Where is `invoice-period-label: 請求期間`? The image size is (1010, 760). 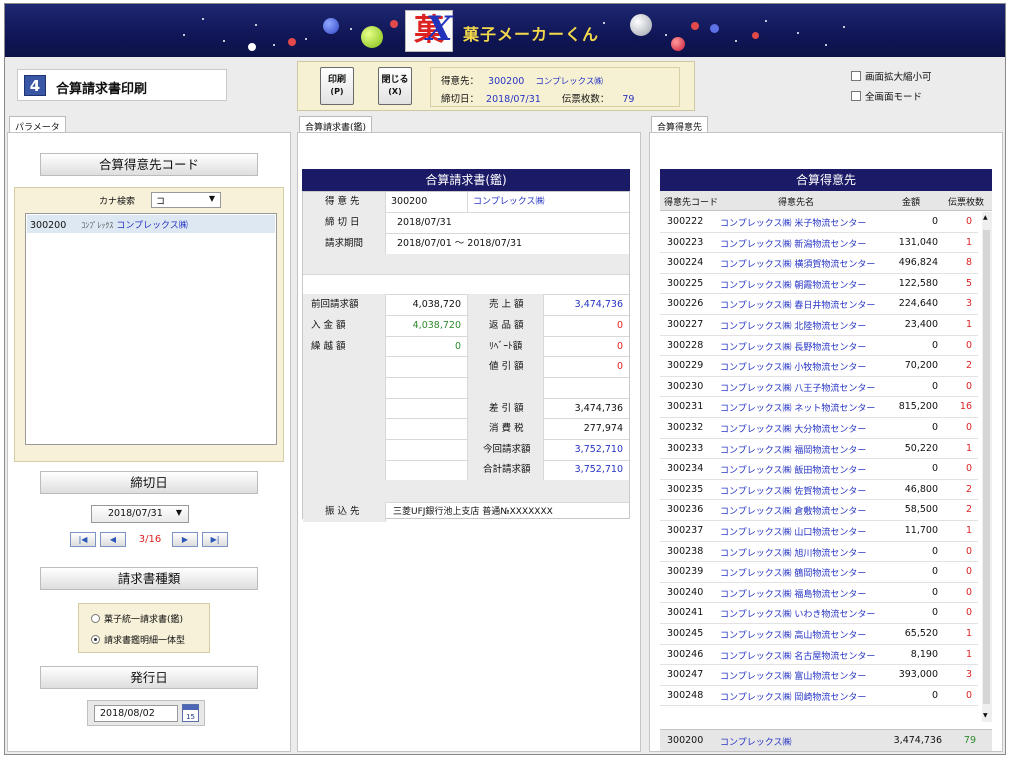 invoice-period-label: 請求期間 is located at coordinates (344, 243).